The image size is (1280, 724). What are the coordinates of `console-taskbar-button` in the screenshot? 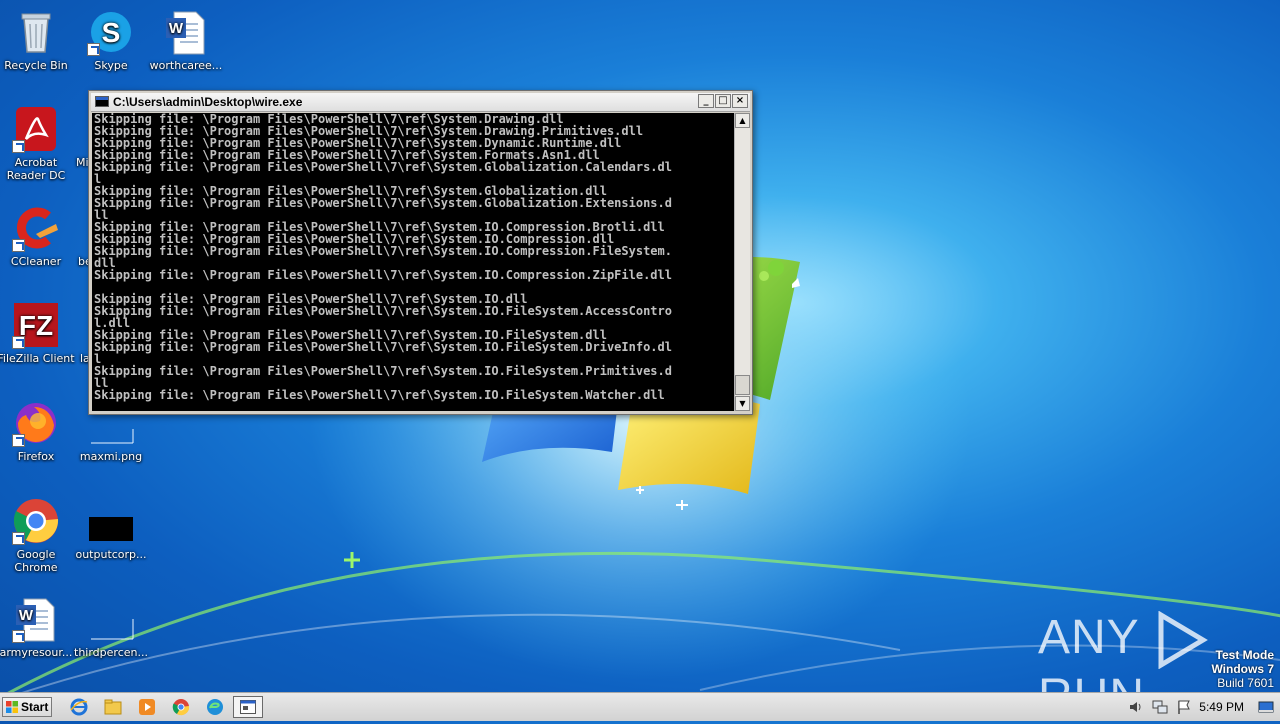 It's located at (248, 707).